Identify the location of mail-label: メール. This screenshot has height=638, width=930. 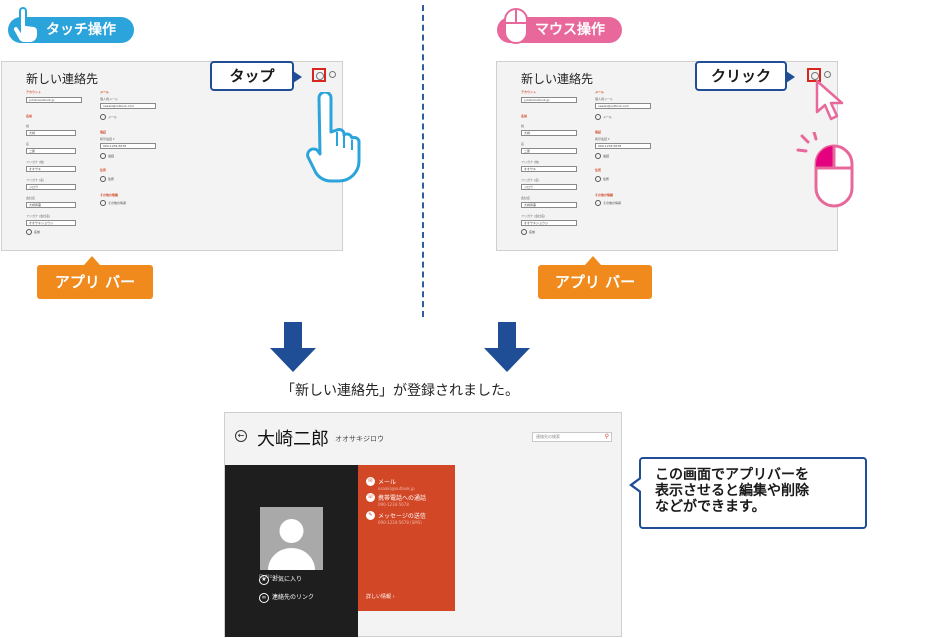
(387, 482).